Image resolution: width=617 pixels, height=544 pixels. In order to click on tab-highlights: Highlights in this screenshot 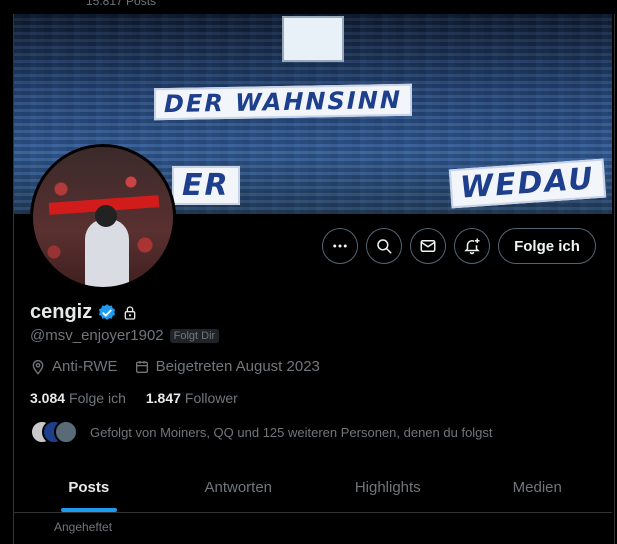, I will do `click(388, 487)`.